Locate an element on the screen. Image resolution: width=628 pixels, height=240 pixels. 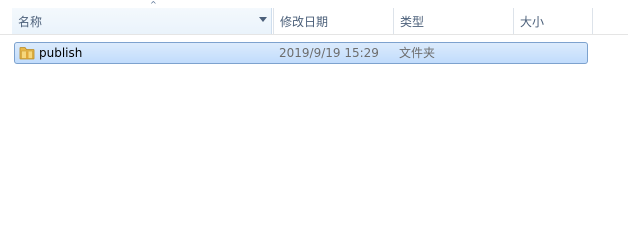
sort-ascending-icon: ^ is located at coordinates (153, 4).